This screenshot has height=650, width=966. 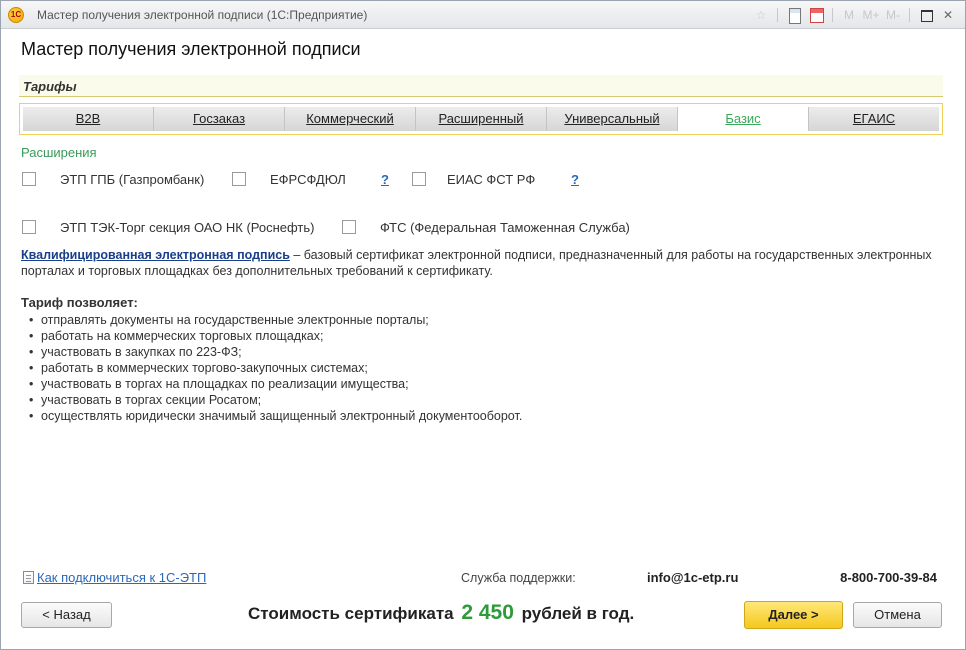 I want to click on tab-rasshirenny: Расширенный, so click(x=481, y=119).